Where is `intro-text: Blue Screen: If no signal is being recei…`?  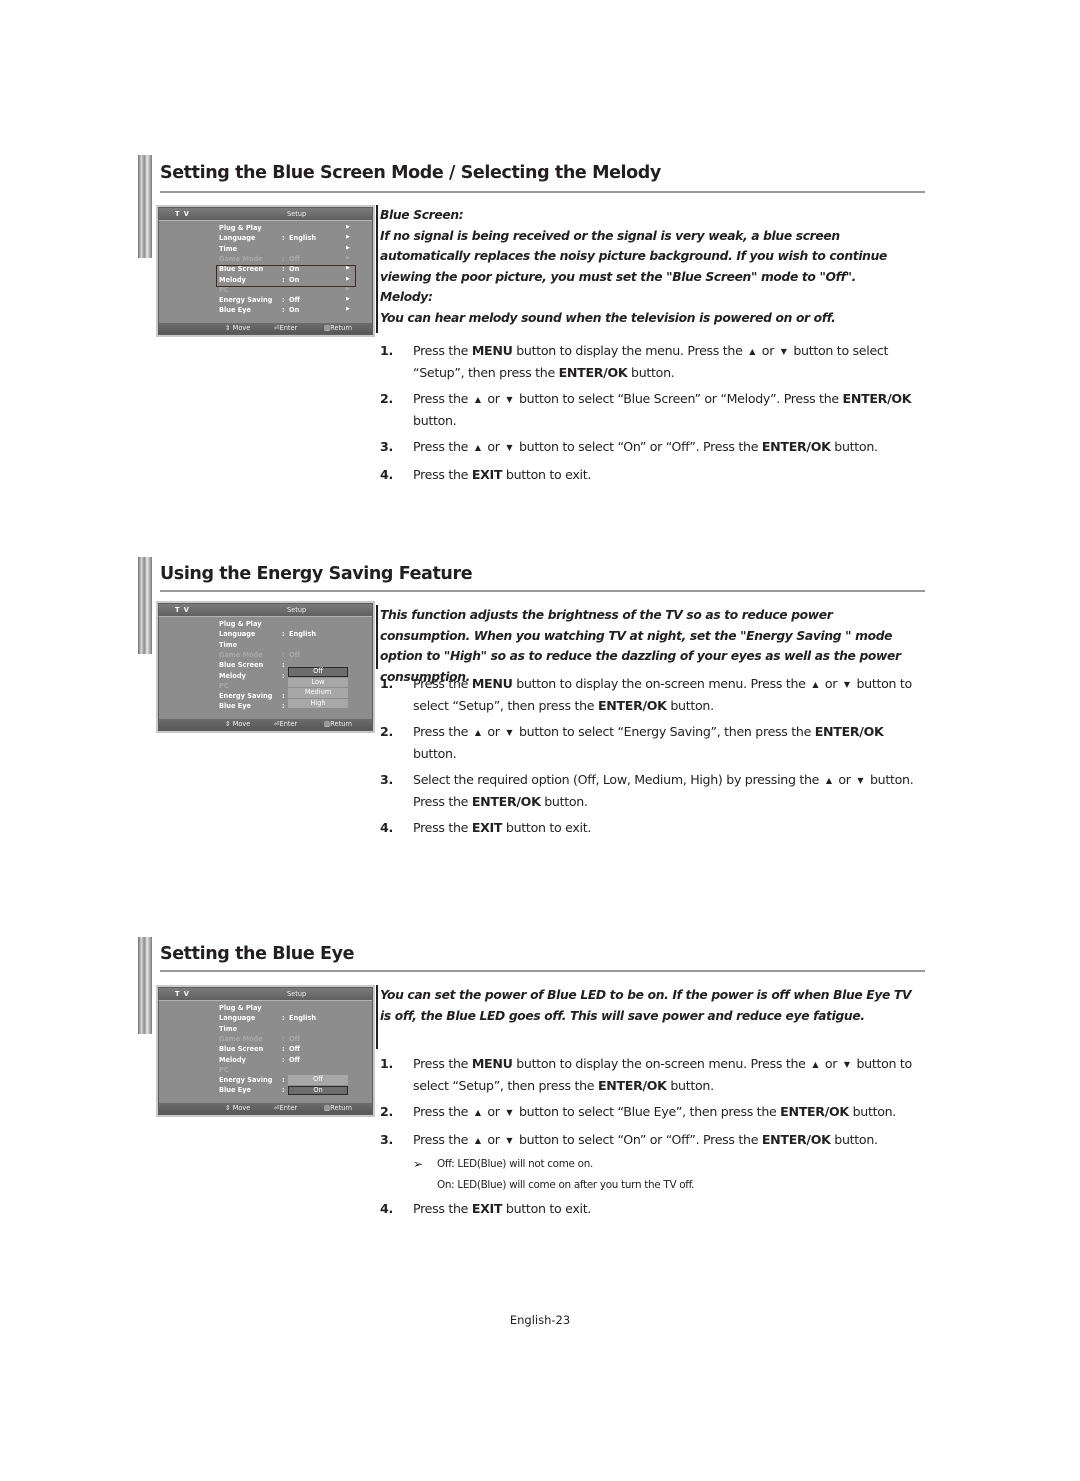 intro-text: Blue Screen: If no signal is being recei… is located at coordinates (652, 266).